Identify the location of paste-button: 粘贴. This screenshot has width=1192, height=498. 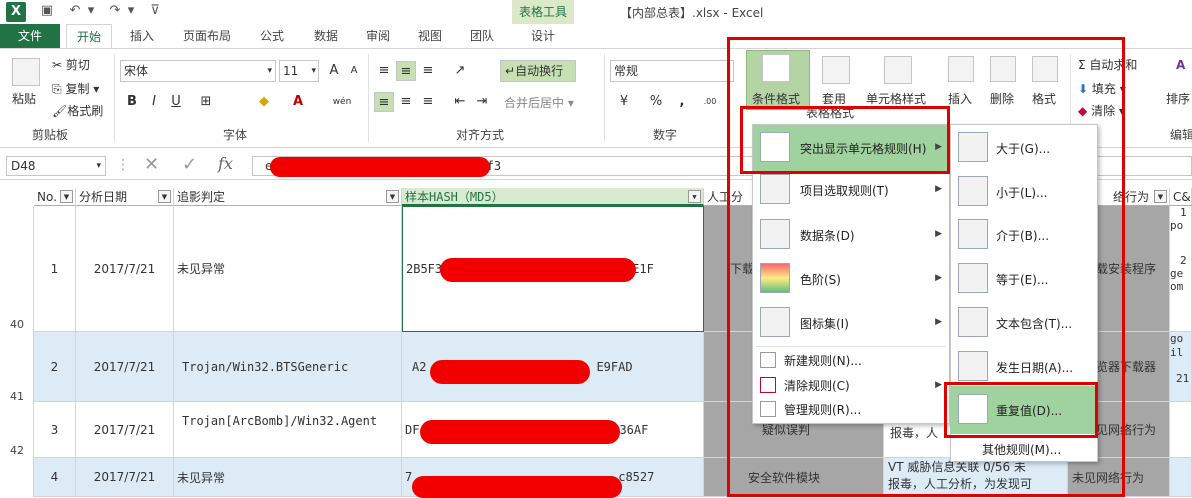
(24, 98).